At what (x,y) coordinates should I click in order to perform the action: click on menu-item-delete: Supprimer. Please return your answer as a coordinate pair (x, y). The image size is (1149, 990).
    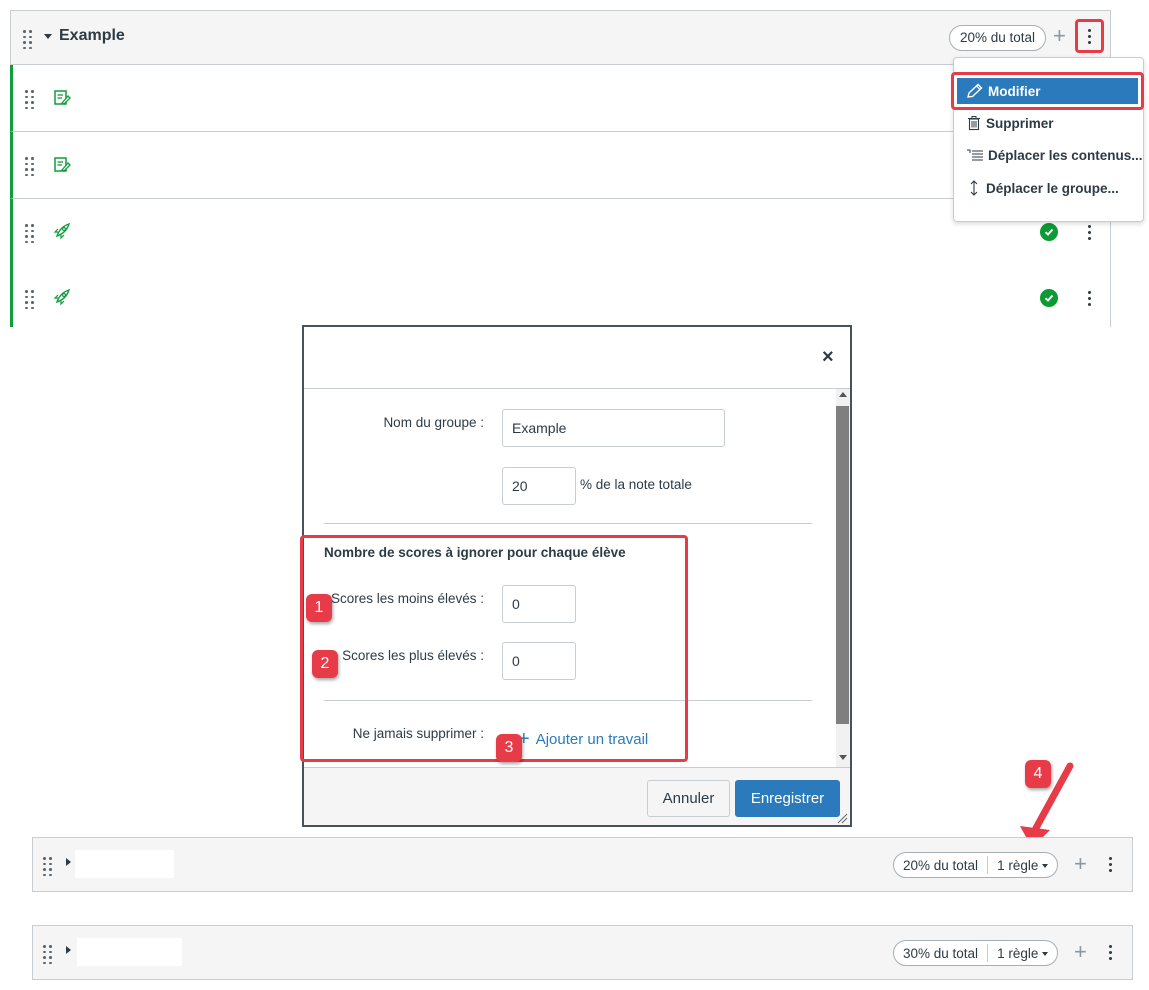
    Looking at the image, I should click on (1010, 123).